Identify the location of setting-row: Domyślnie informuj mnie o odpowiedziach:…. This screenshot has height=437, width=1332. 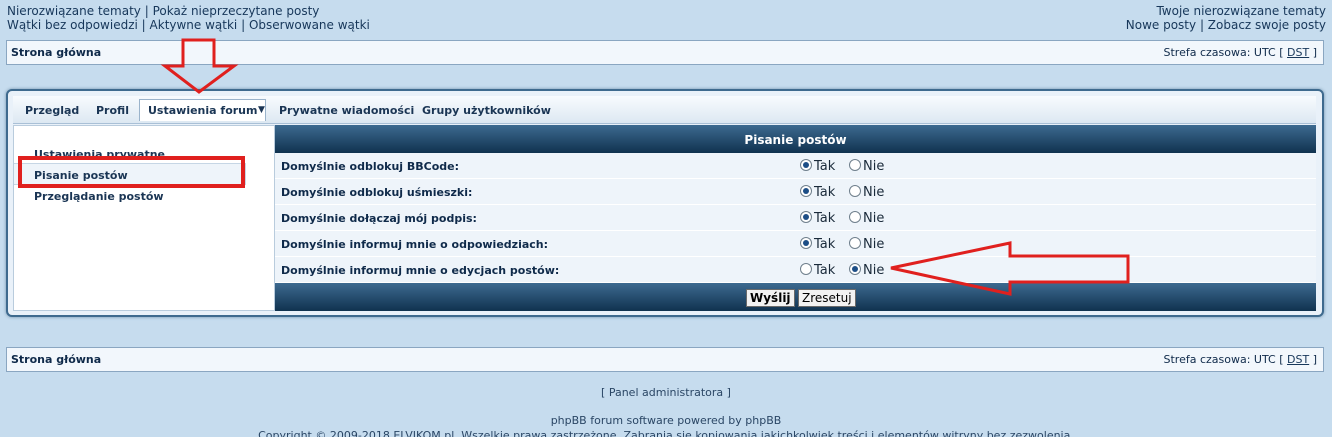
(795, 244).